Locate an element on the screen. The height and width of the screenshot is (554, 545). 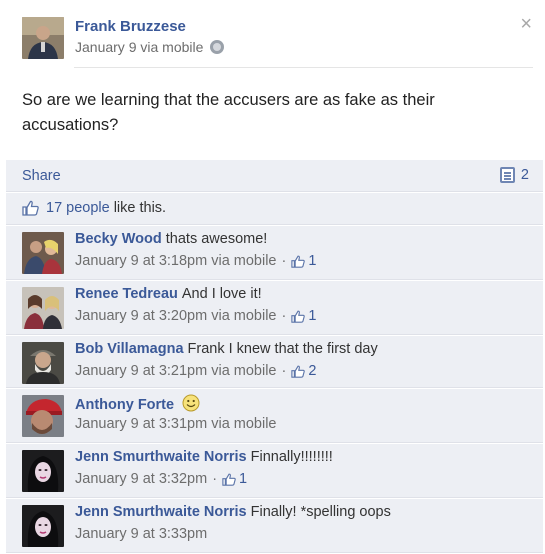
comment-text: Frank I knew that the first day is located at coordinates (282, 349).